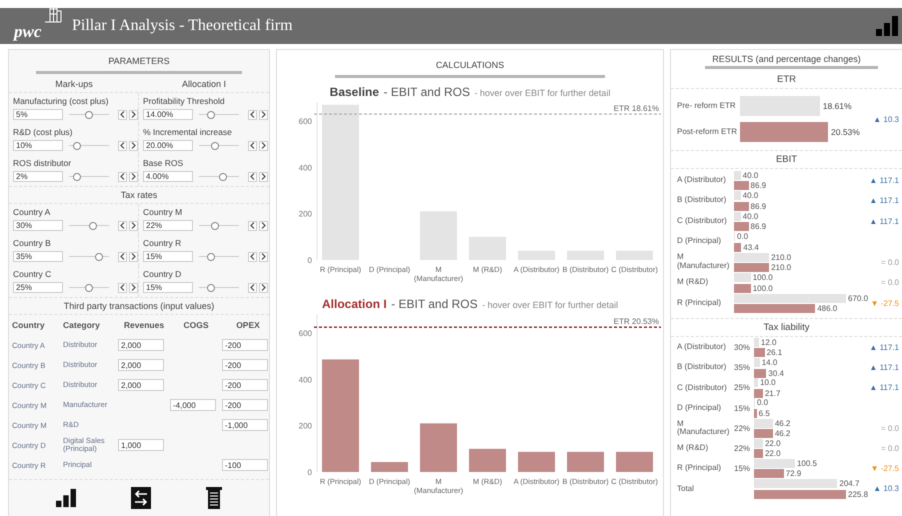 Image resolution: width=902 pixels, height=516 pixels. What do you see at coordinates (702, 201) in the screenshot?
I see `row-label: B (Distributor)` at bounding box center [702, 201].